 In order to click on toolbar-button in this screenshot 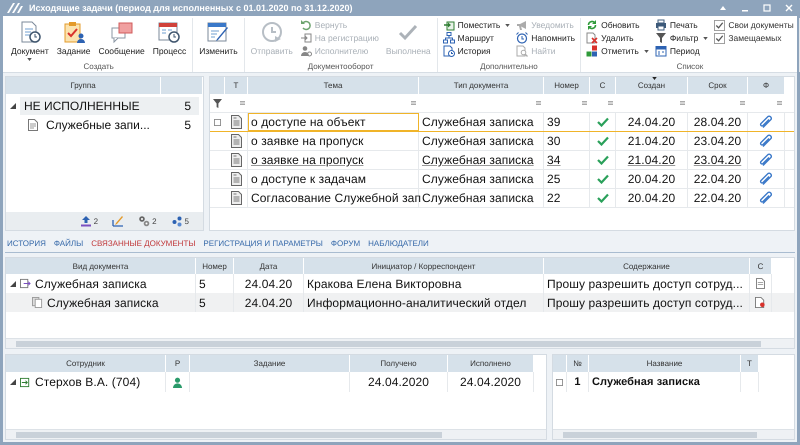, I will do `click(118, 221)`.